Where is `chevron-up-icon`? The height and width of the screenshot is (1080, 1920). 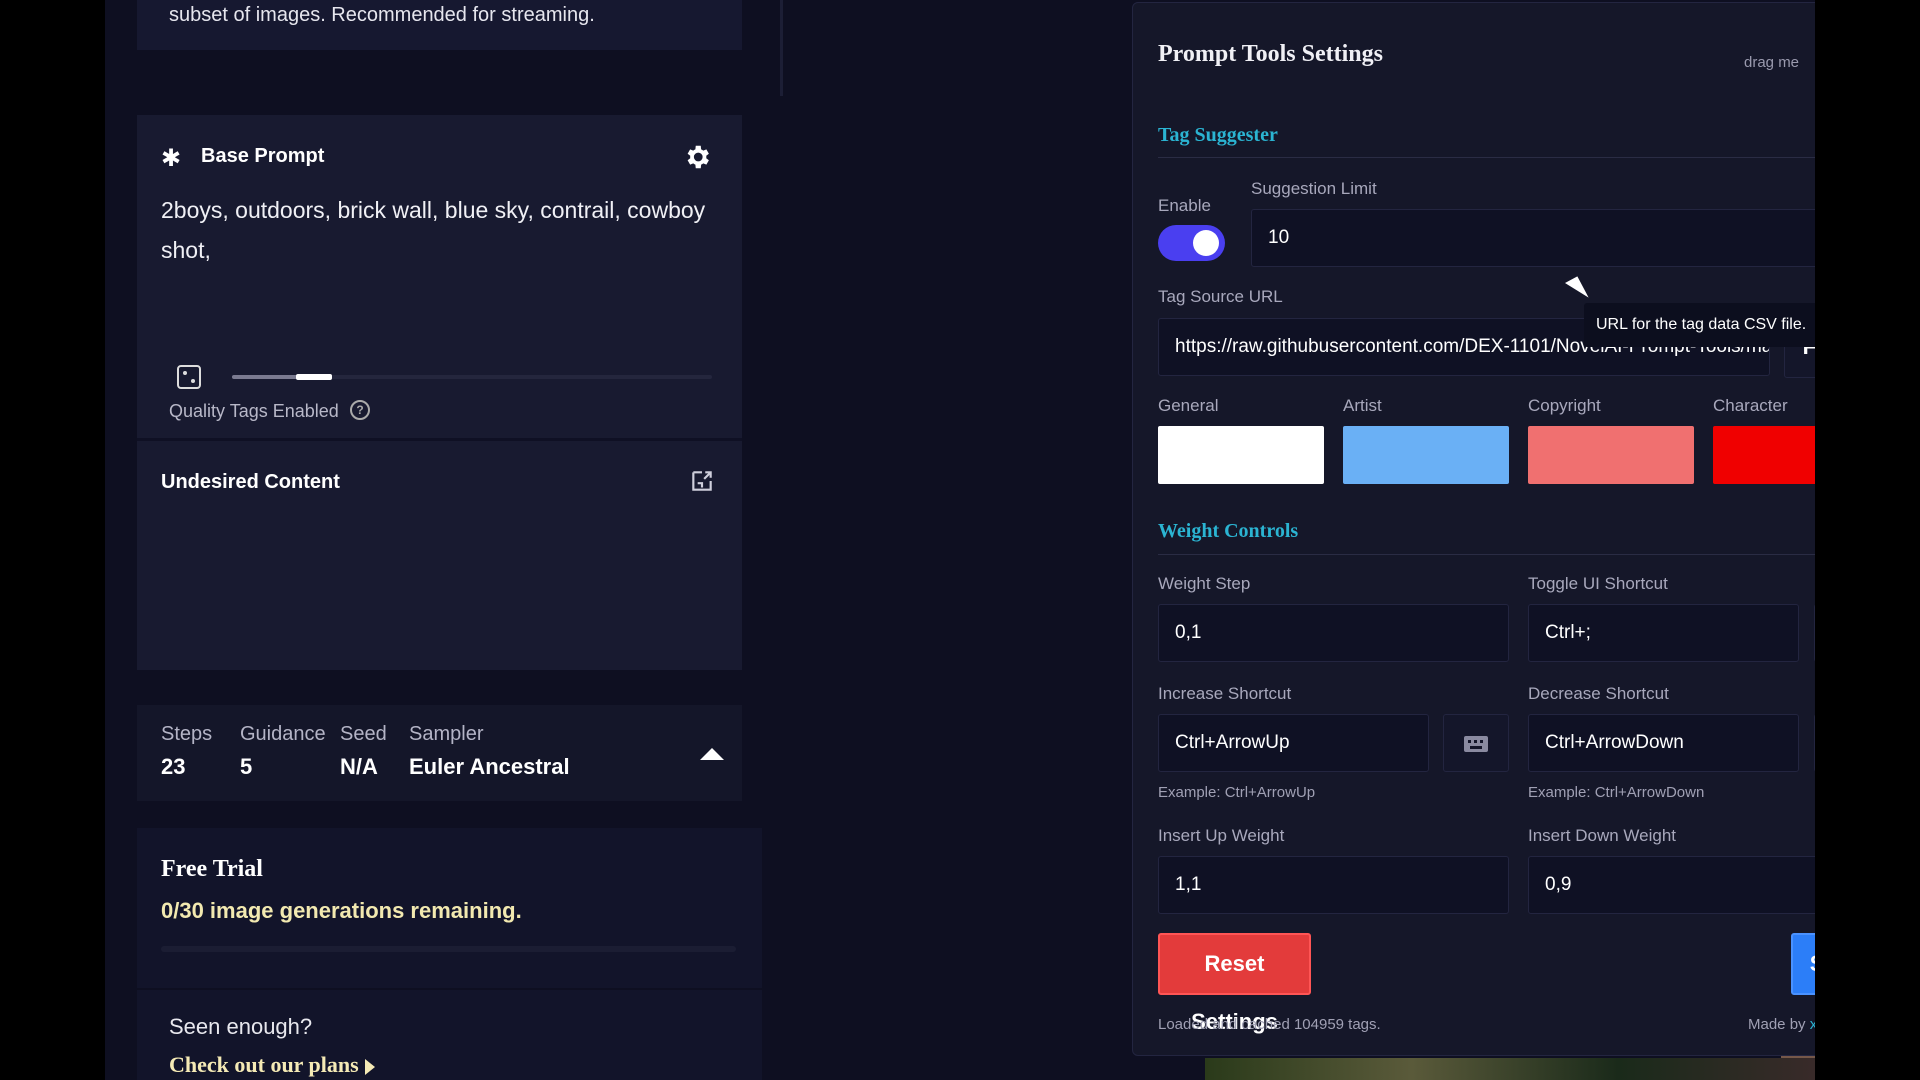 chevron-up-icon is located at coordinates (712, 754).